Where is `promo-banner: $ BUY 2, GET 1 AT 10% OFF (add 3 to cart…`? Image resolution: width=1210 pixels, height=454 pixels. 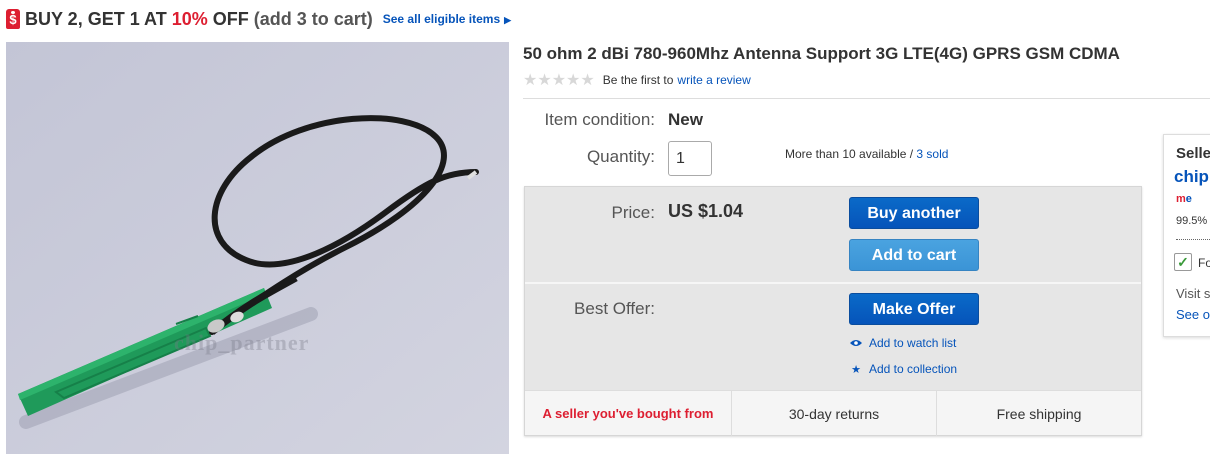 promo-banner: $ BUY 2, GET 1 AT 10% OFF (add 3 to cart… is located at coordinates (258, 19).